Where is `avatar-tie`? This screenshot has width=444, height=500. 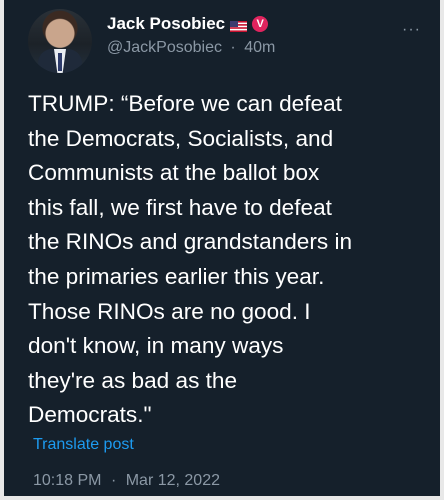
avatar-tie is located at coordinates (60, 62).